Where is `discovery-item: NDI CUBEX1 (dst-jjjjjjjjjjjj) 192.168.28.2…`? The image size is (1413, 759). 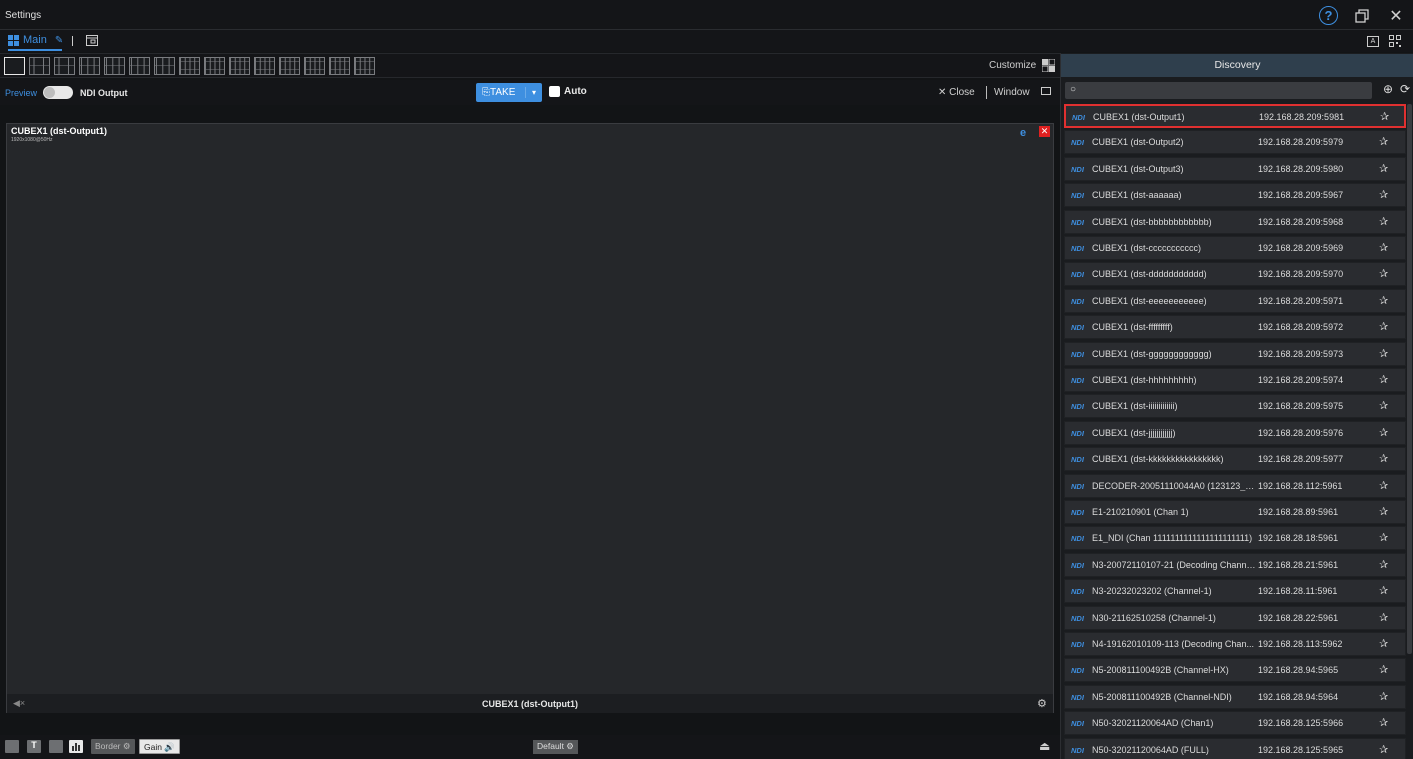 discovery-item: NDI CUBEX1 (dst-jjjjjjjjjjjj) 192.168.28.2… is located at coordinates (1235, 432).